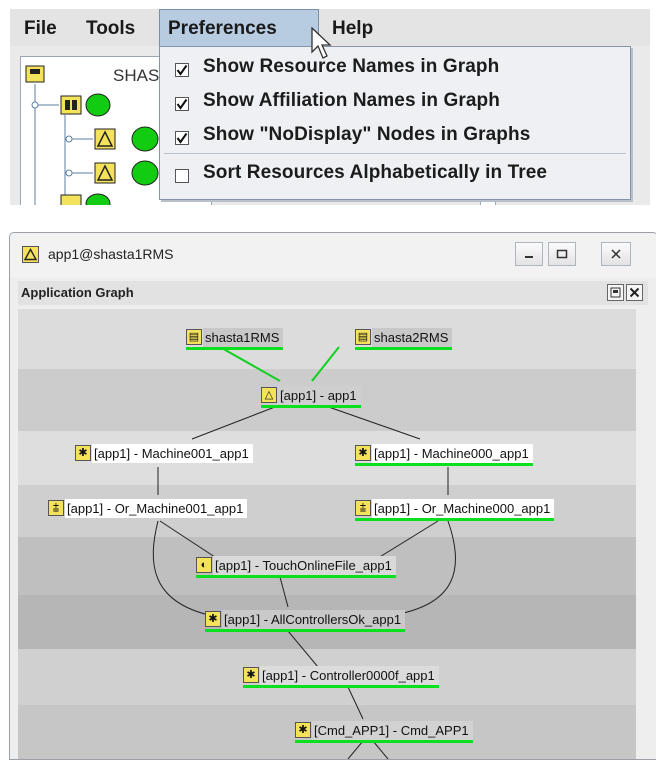 The height and width of the screenshot is (760, 656). Describe the element at coordinates (111, 254) in the screenshot. I see `window-title: app1@shasta1RMS` at that location.